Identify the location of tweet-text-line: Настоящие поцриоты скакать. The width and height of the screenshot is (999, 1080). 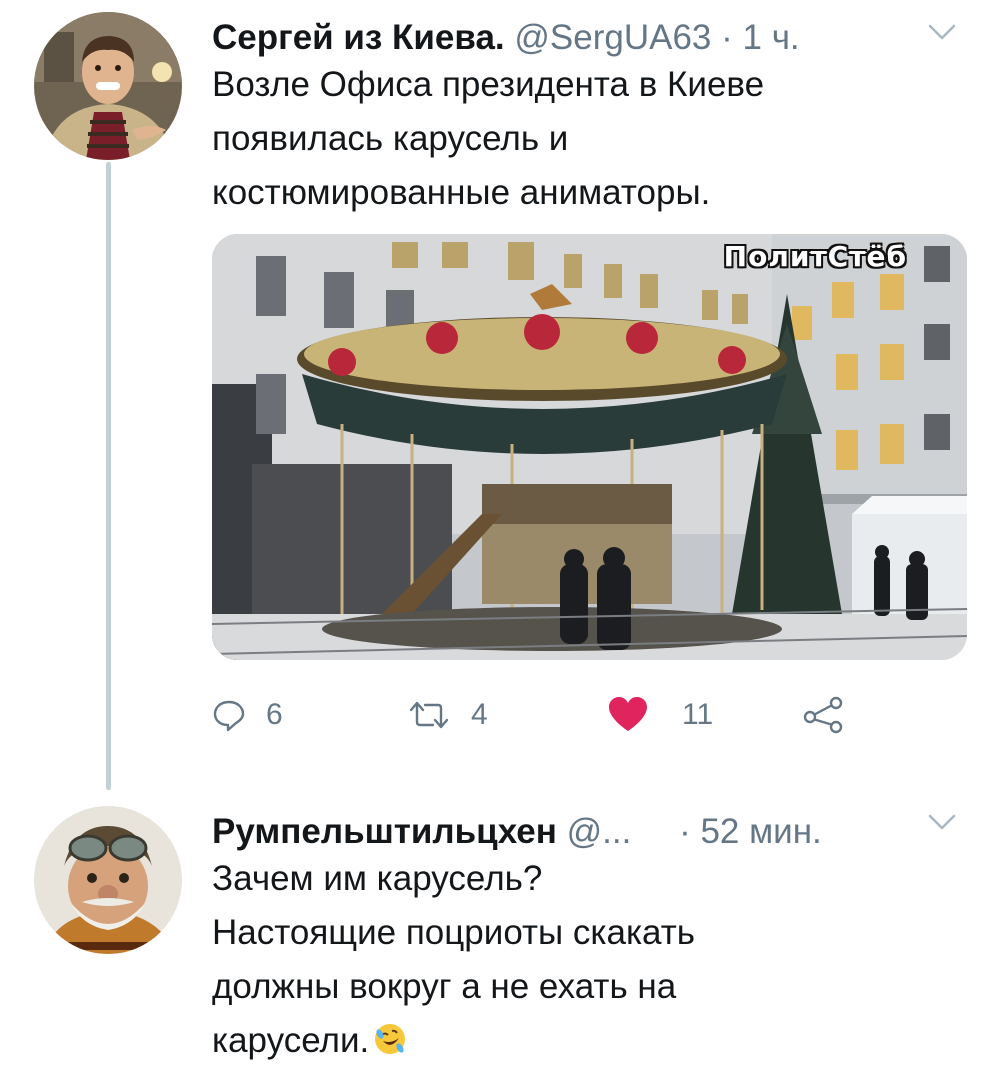
(454, 932).